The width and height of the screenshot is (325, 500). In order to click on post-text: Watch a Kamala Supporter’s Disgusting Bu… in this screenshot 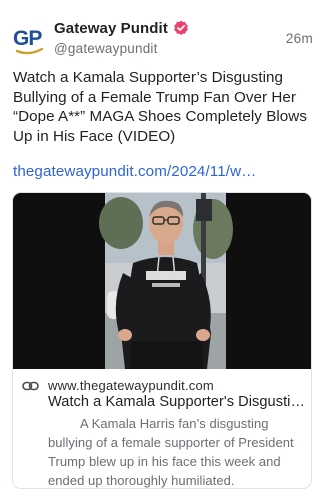, I will do `click(160, 107)`.